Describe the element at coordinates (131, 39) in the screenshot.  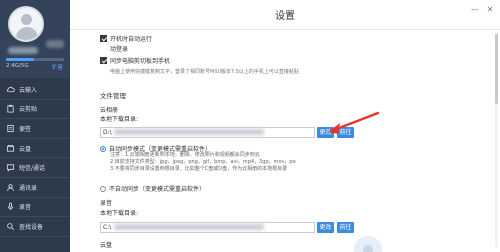
I see `autostart-label: 开机时自动运行` at that location.